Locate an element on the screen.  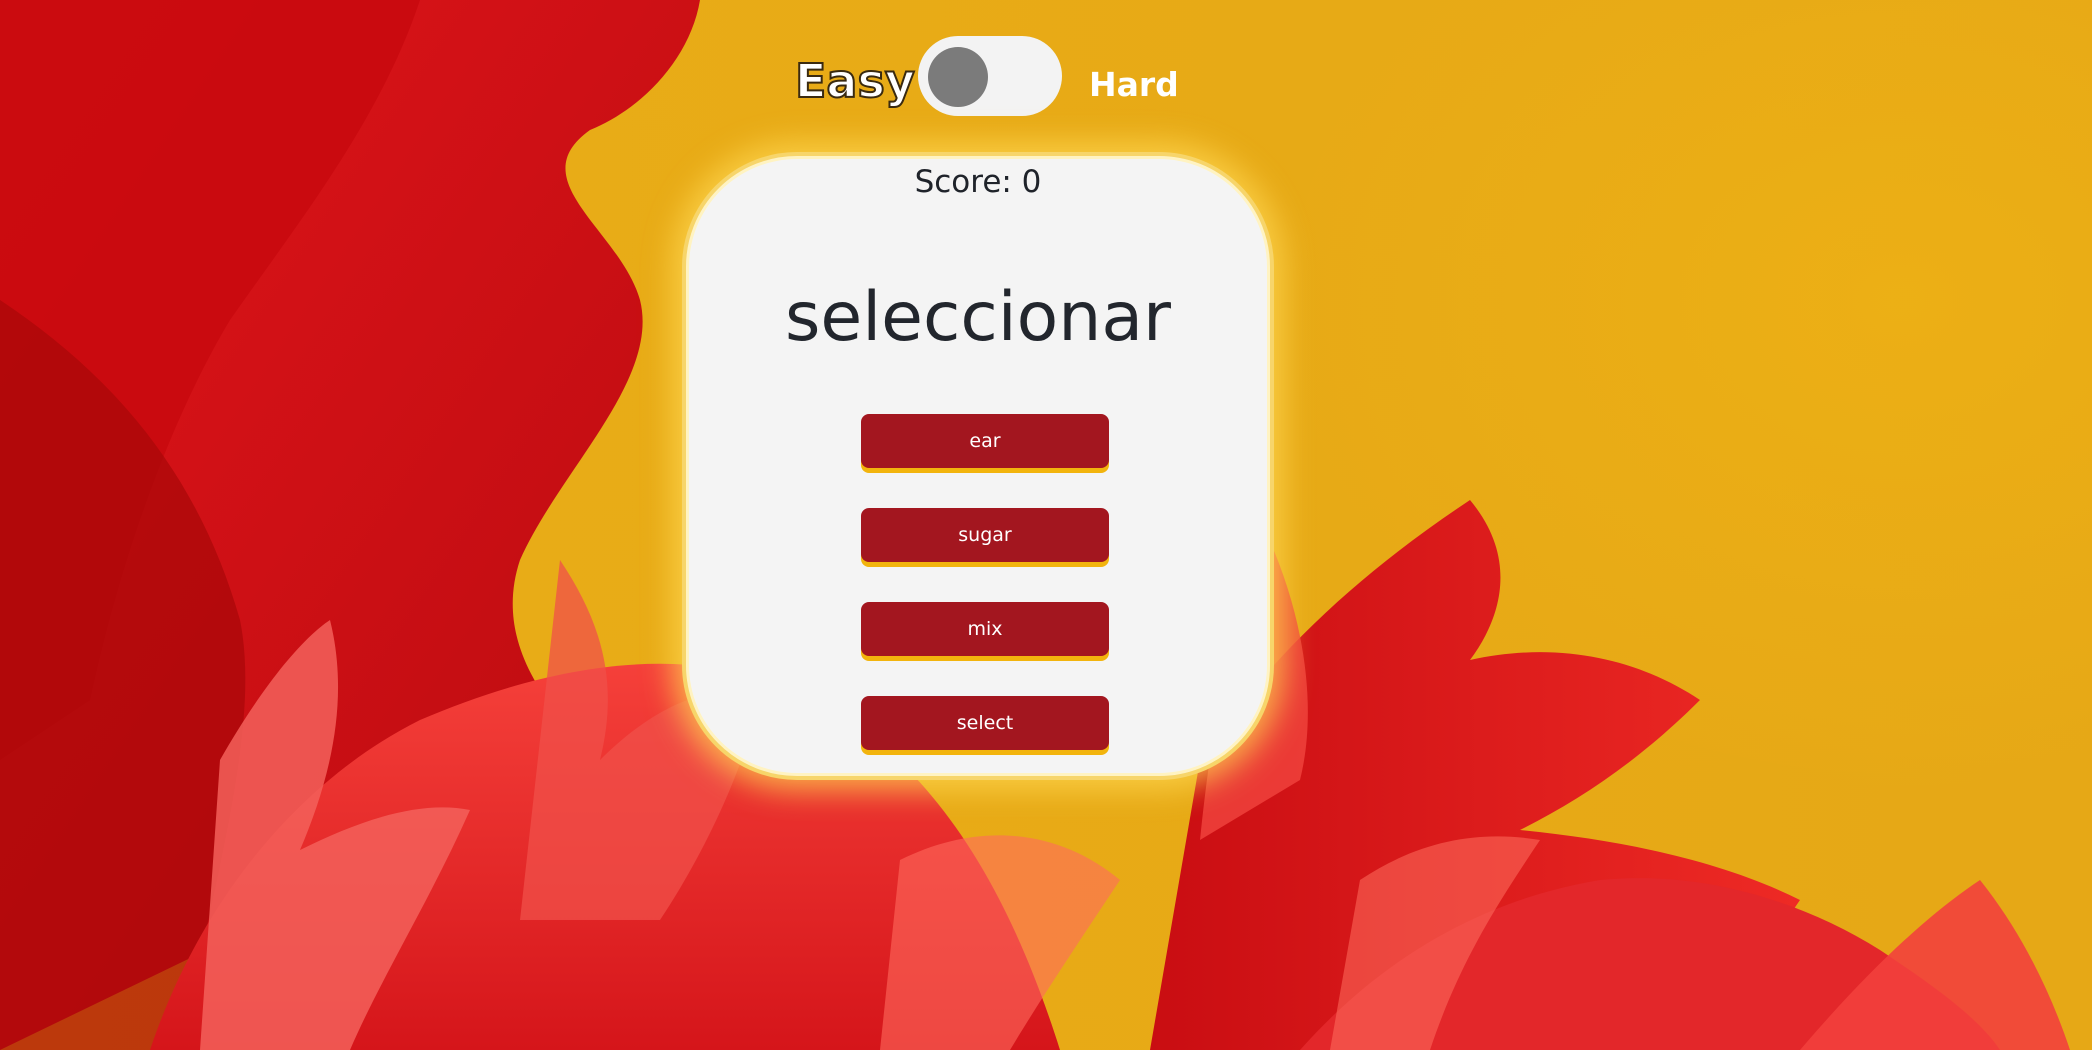
answer-button: ear is located at coordinates (985, 441).